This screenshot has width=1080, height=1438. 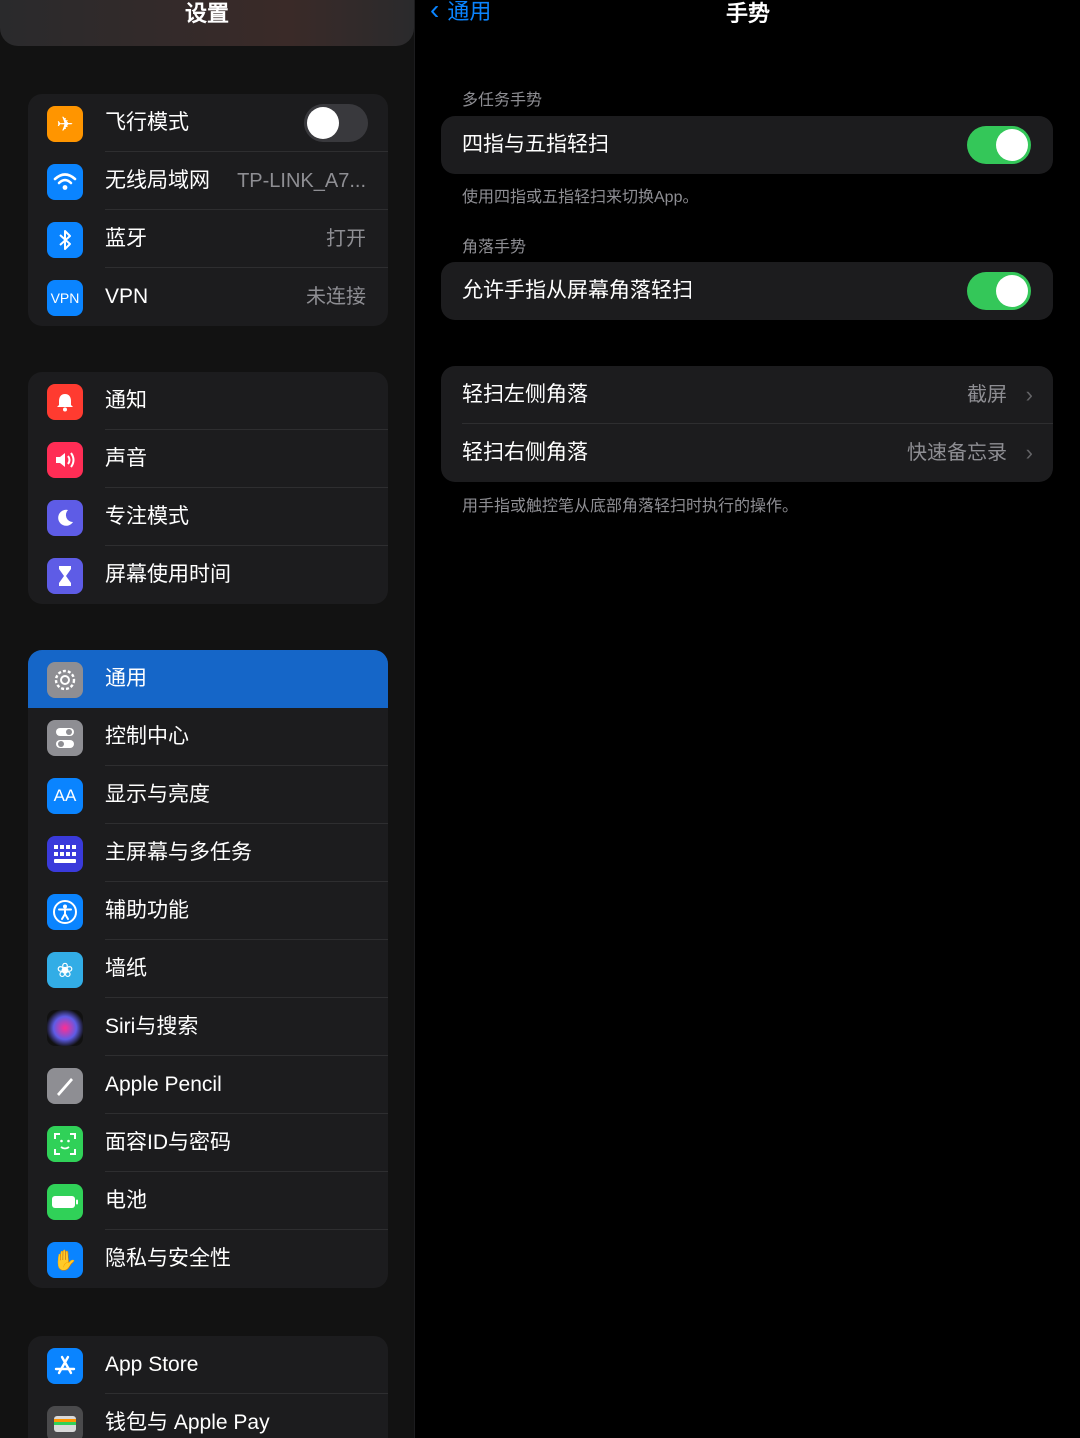 I want to click on hourglass-icon, so click(x=65, y=576).